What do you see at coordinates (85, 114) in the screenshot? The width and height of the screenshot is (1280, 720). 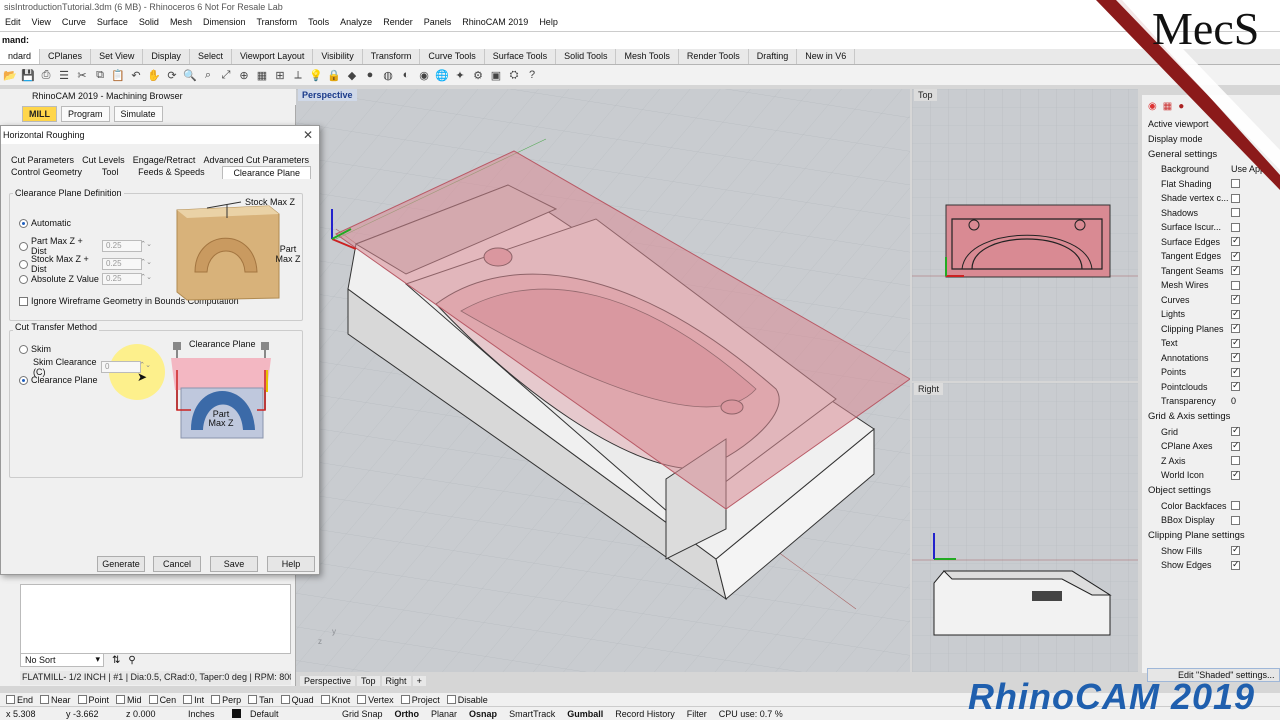 I see `tab-program: Program` at bounding box center [85, 114].